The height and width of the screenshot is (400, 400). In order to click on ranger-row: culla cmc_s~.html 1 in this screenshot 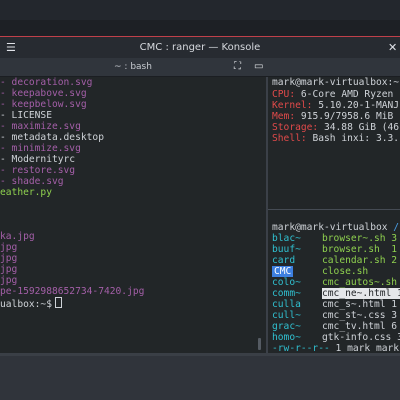, I will do `click(336, 304)`.